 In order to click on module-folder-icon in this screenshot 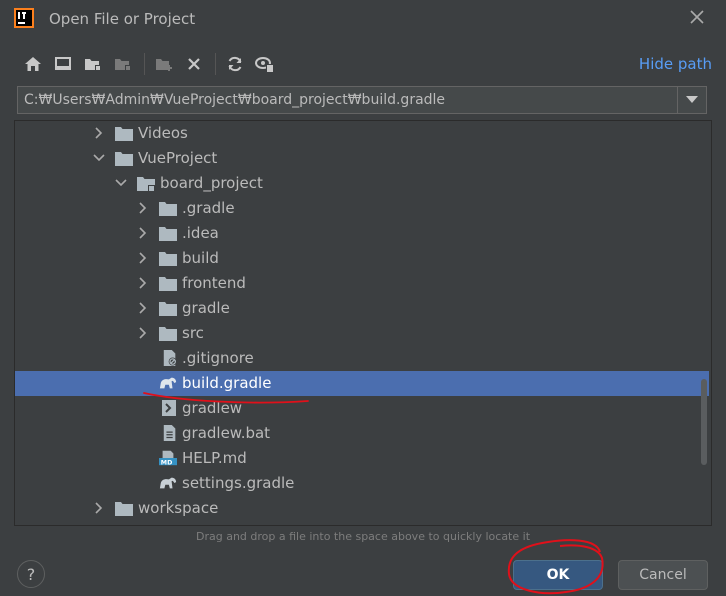, I will do `click(123, 65)`.